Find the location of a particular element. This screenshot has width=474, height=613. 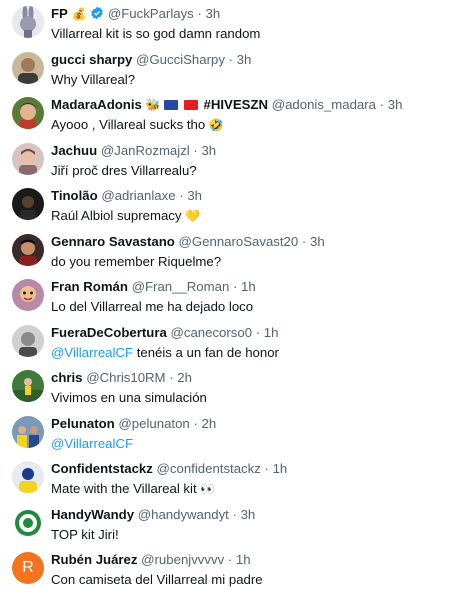

display-name: Confidentstackz is located at coordinates (102, 468).